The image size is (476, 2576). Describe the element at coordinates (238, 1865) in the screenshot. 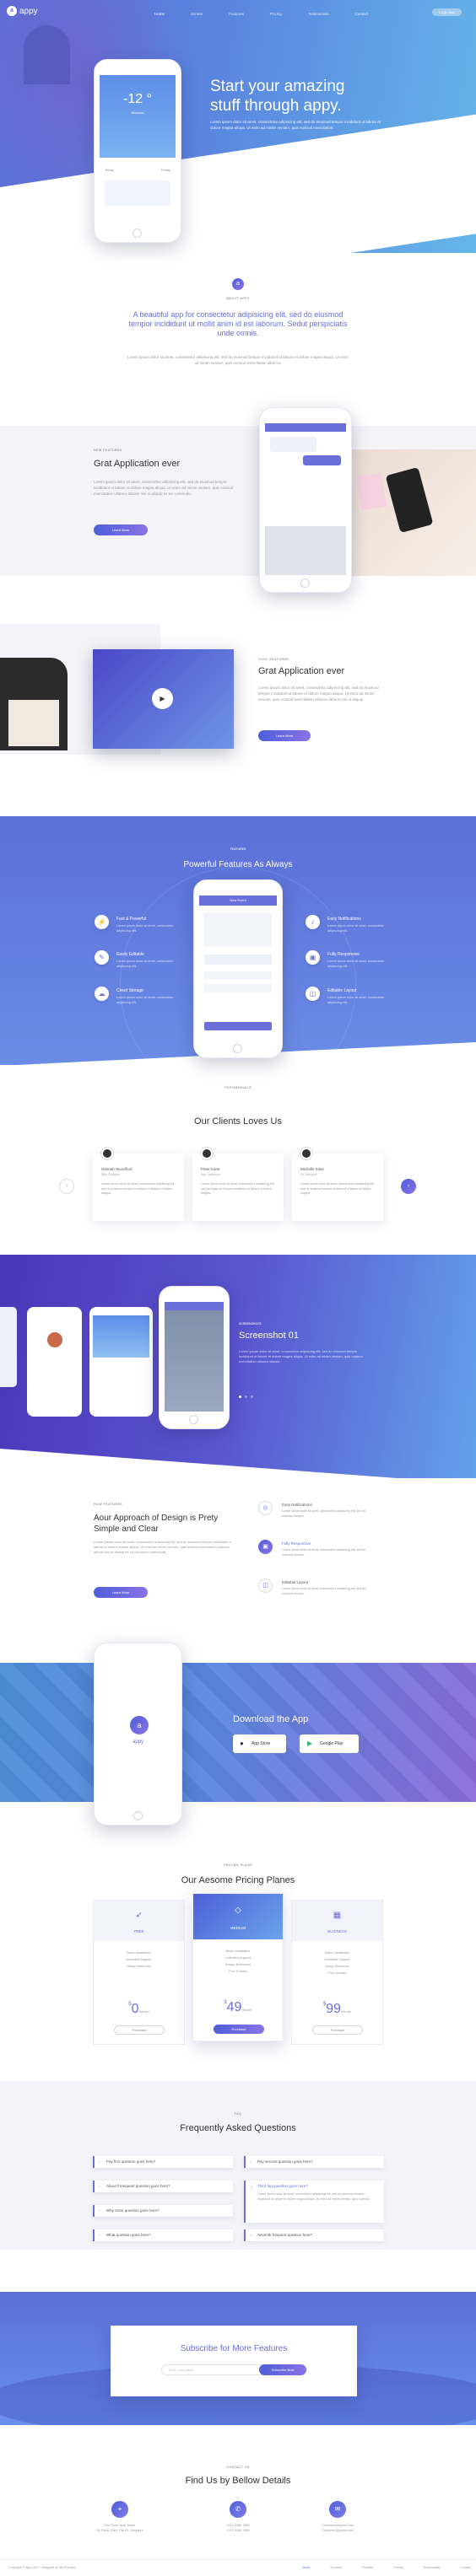

I see `pricing-tag: PRICING PLANS` at that location.